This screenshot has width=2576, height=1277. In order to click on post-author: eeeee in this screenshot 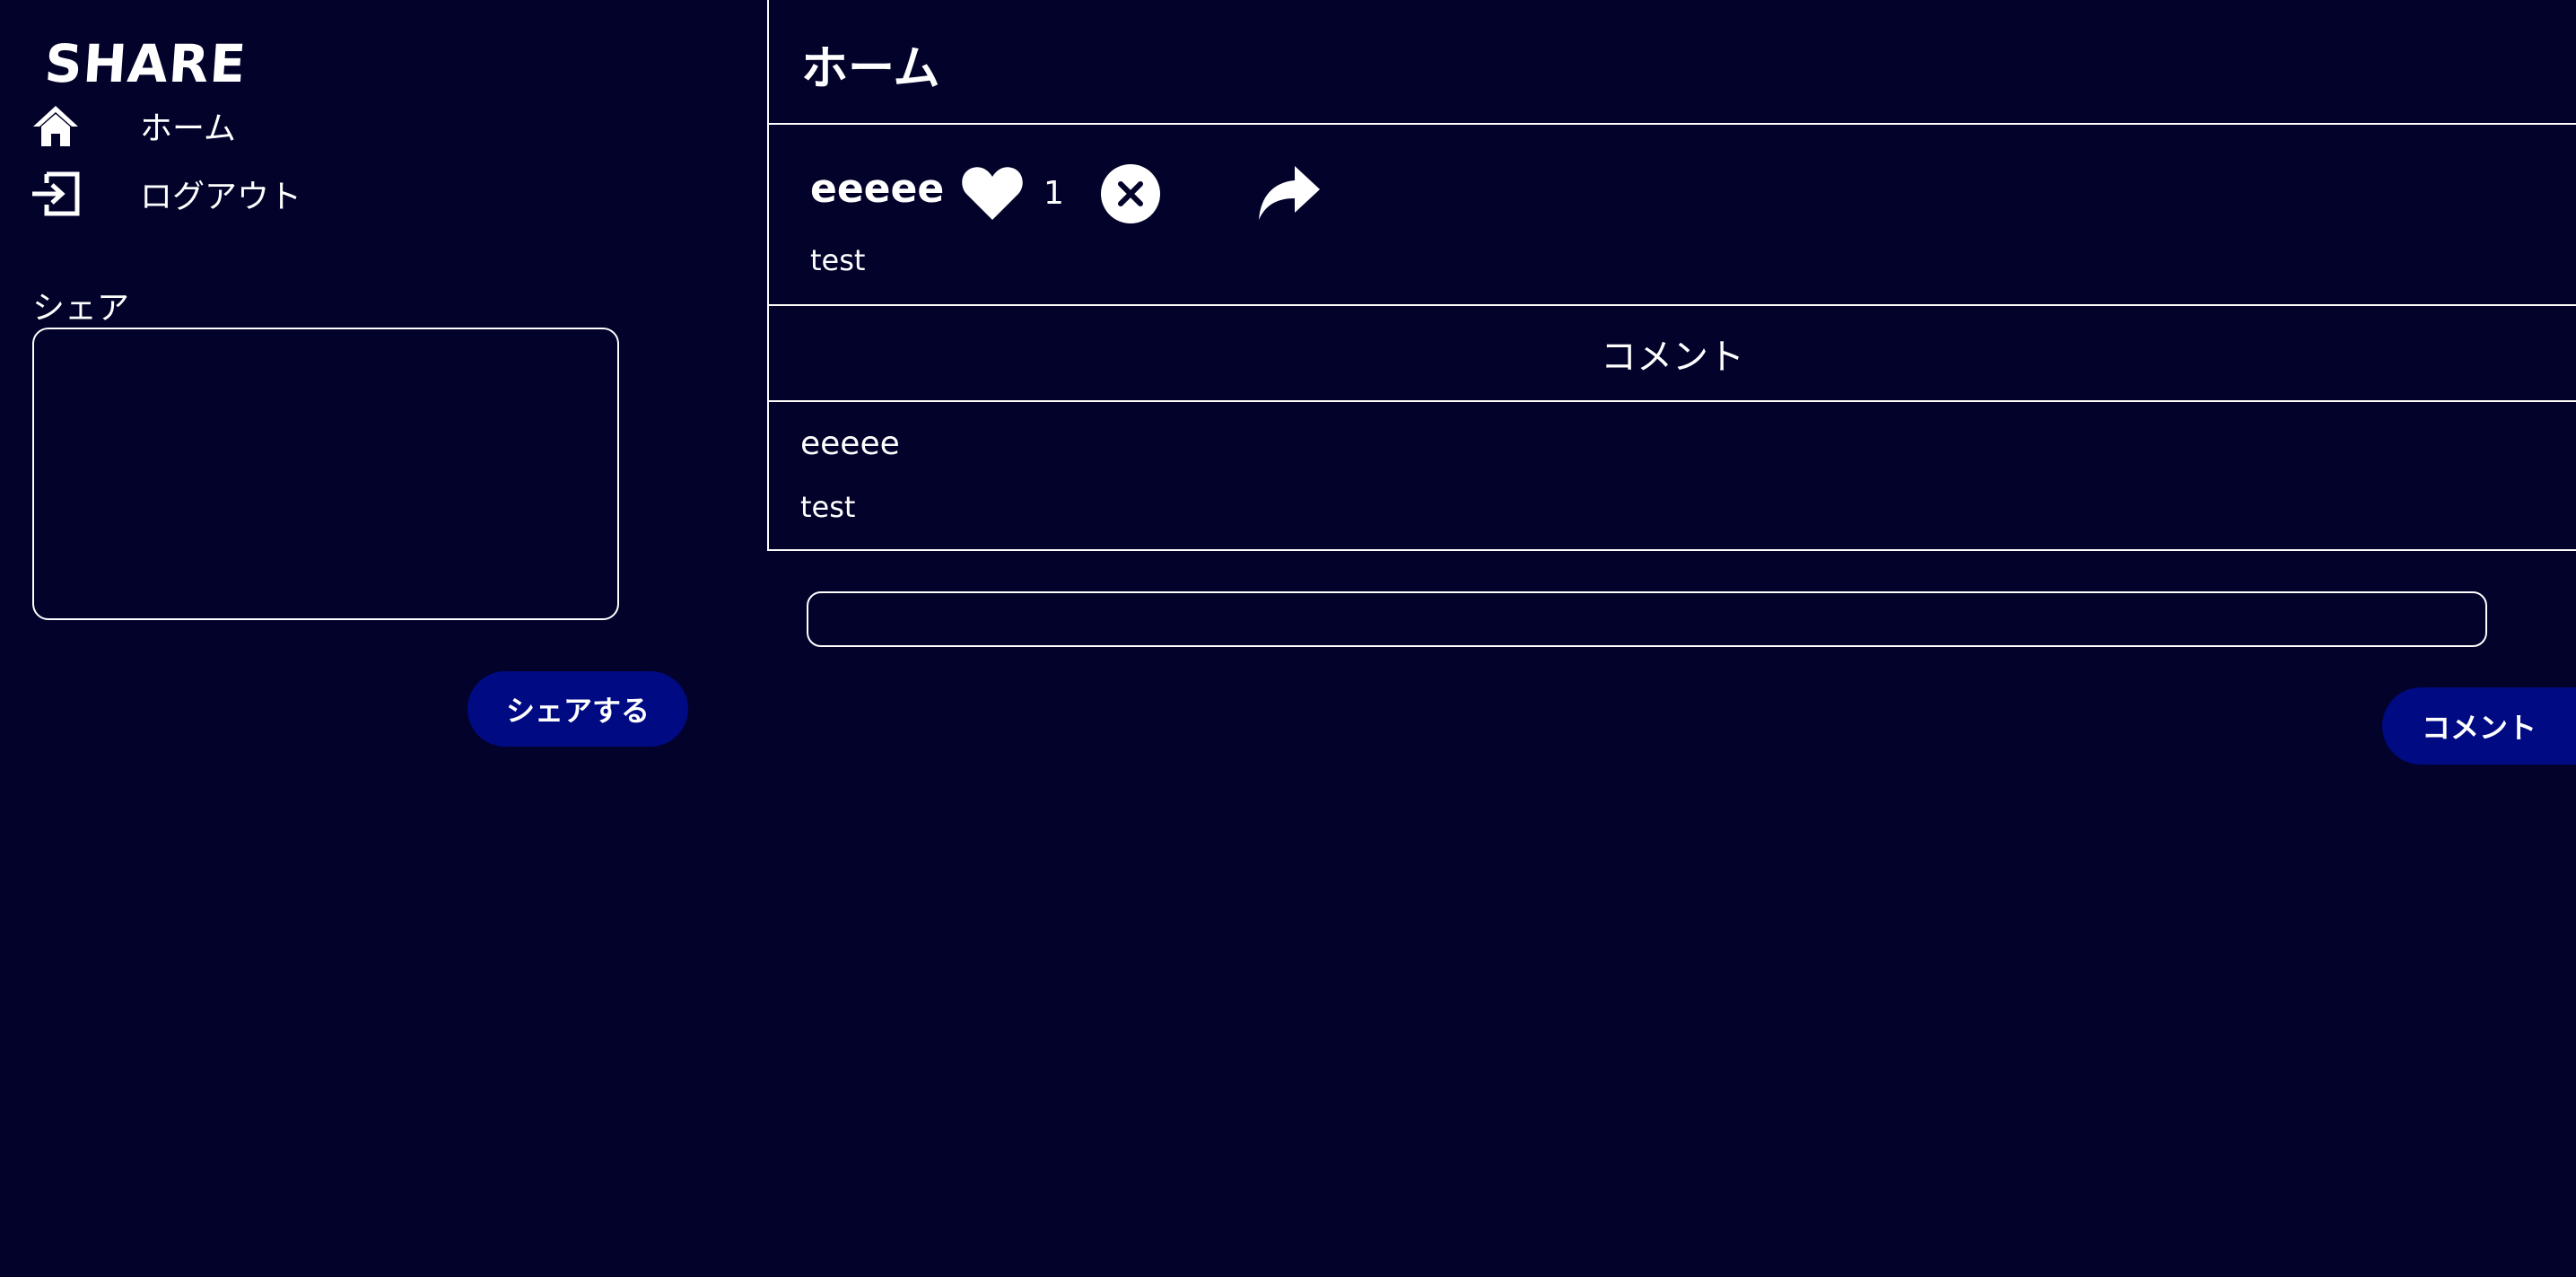, I will do `click(877, 189)`.